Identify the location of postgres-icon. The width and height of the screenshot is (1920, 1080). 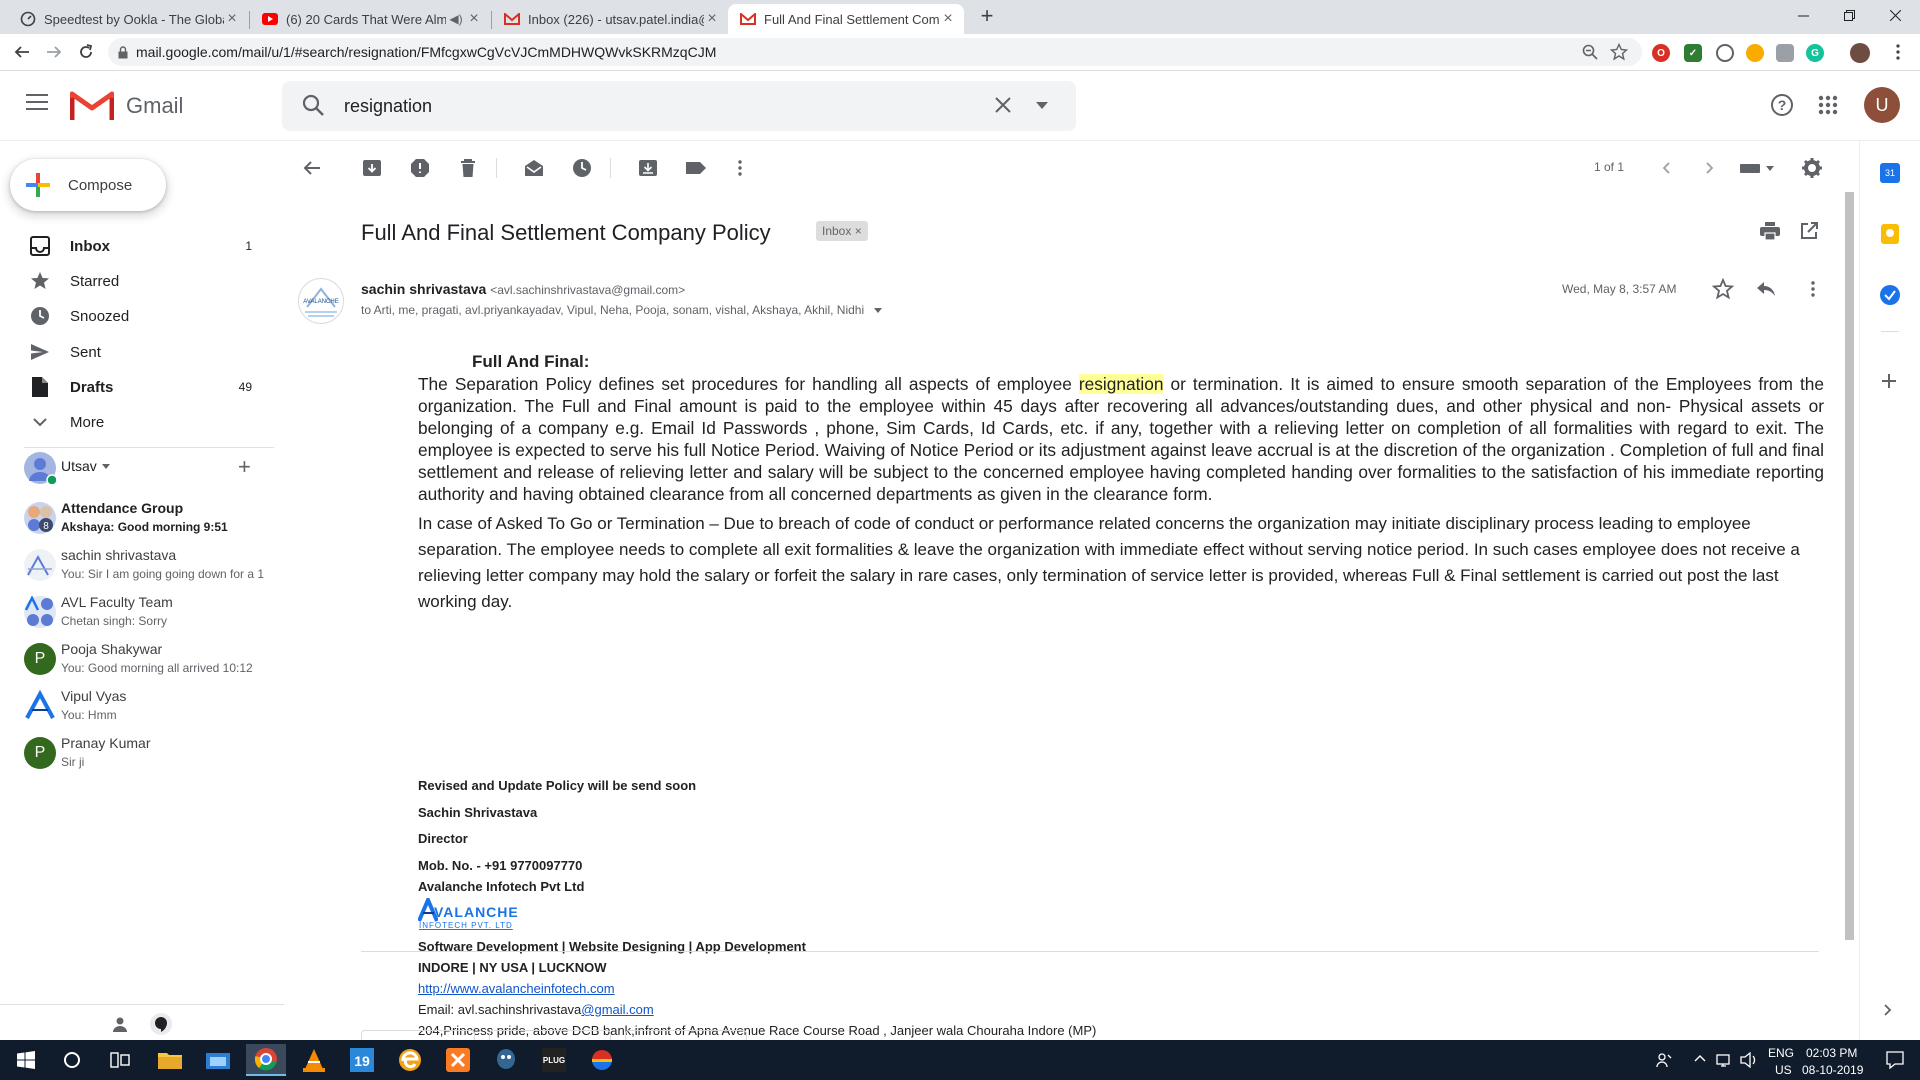
(506, 1060).